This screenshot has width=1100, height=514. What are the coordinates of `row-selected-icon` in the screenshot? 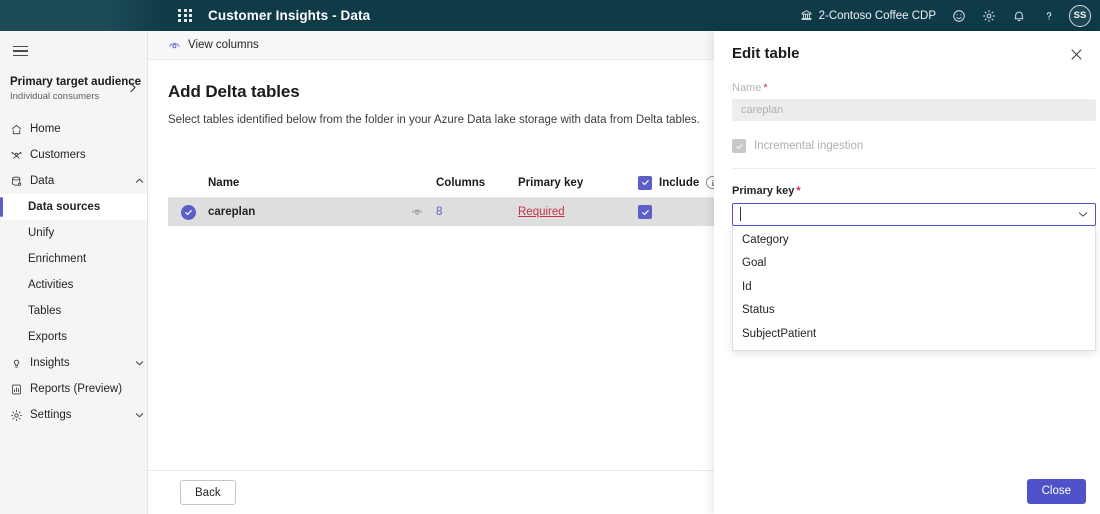 It's located at (188, 212).